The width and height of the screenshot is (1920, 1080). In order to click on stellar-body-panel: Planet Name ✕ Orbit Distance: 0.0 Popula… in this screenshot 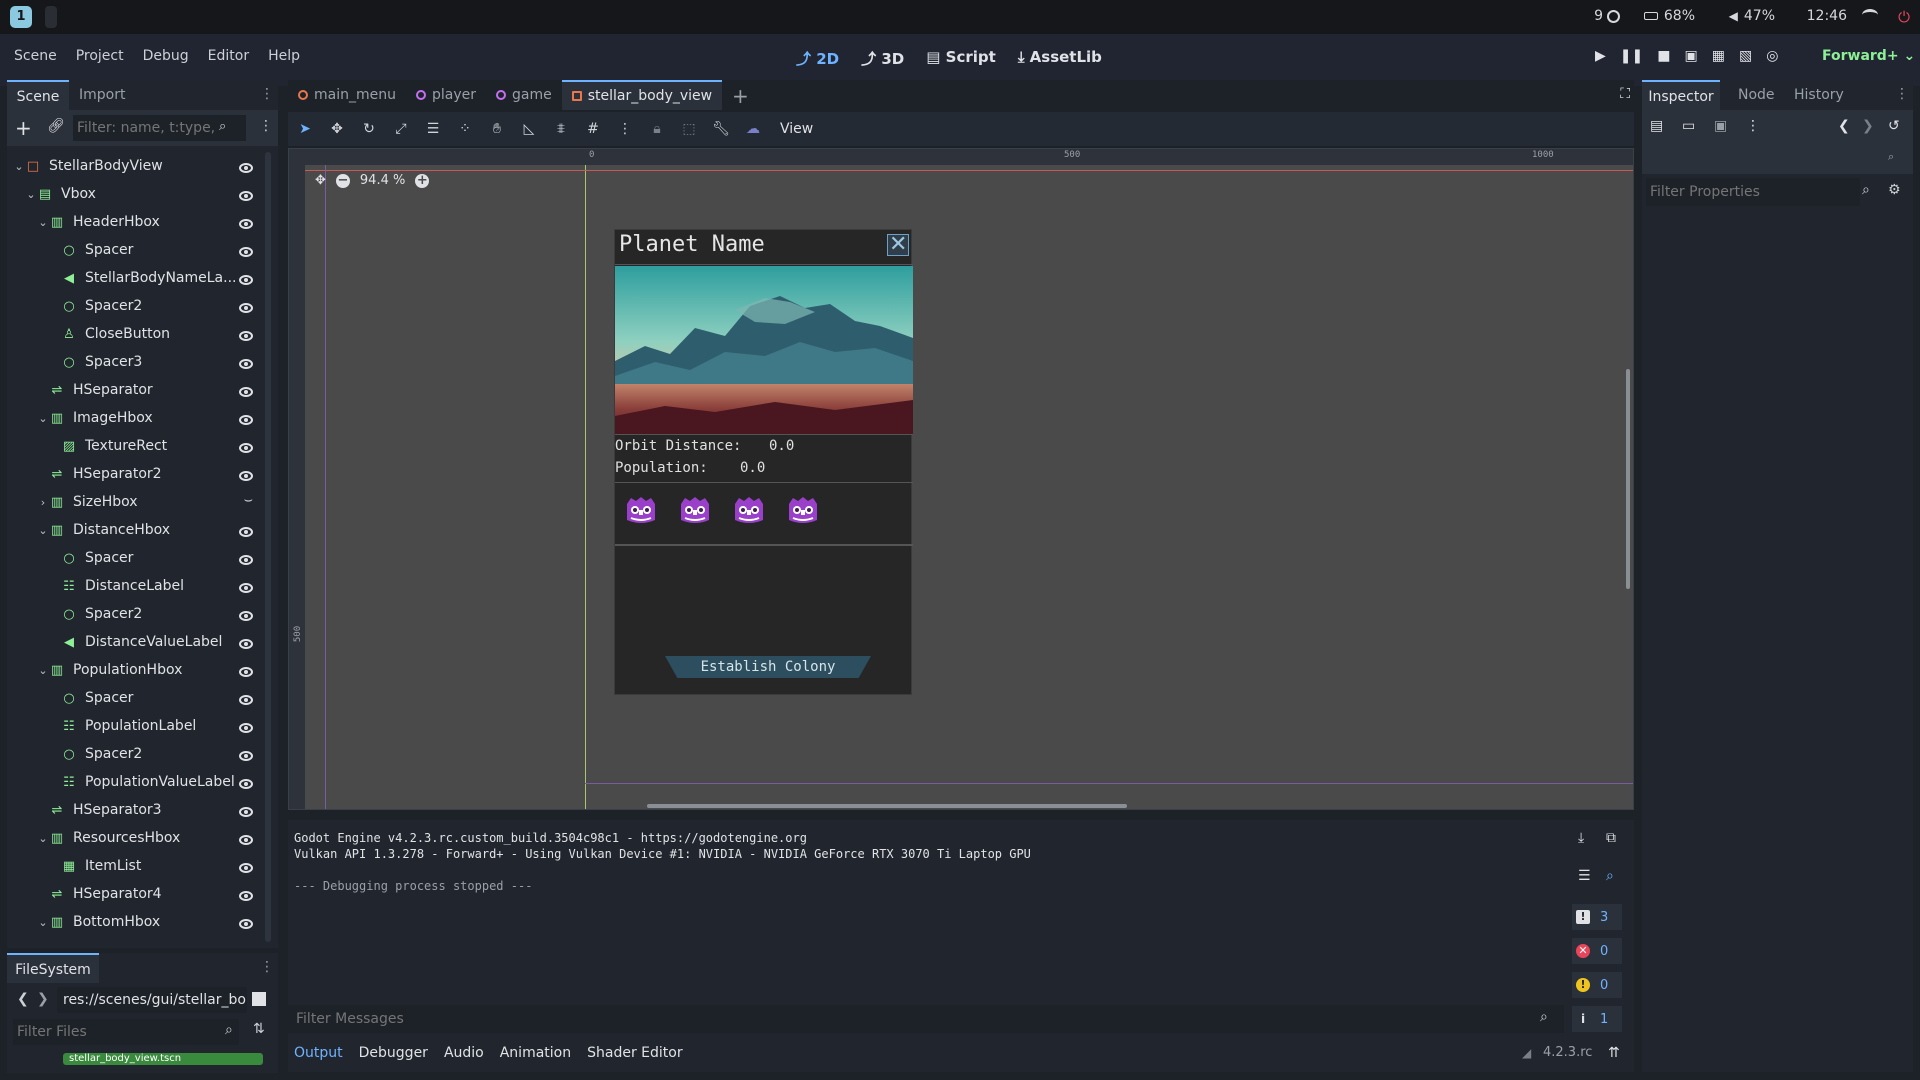, I will do `click(763, 462)`.